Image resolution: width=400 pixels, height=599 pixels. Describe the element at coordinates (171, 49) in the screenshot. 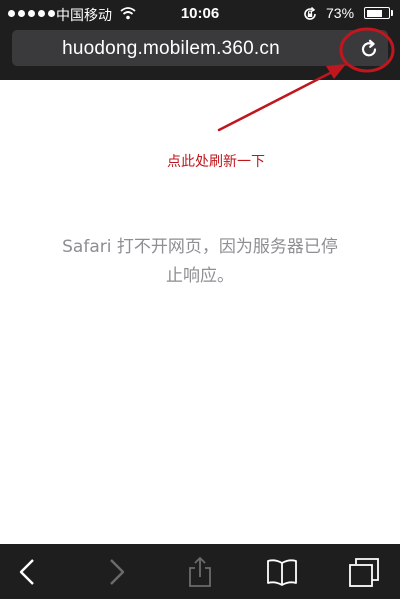

I see `url-text: huodong.mobilem.360.cn` at that location.